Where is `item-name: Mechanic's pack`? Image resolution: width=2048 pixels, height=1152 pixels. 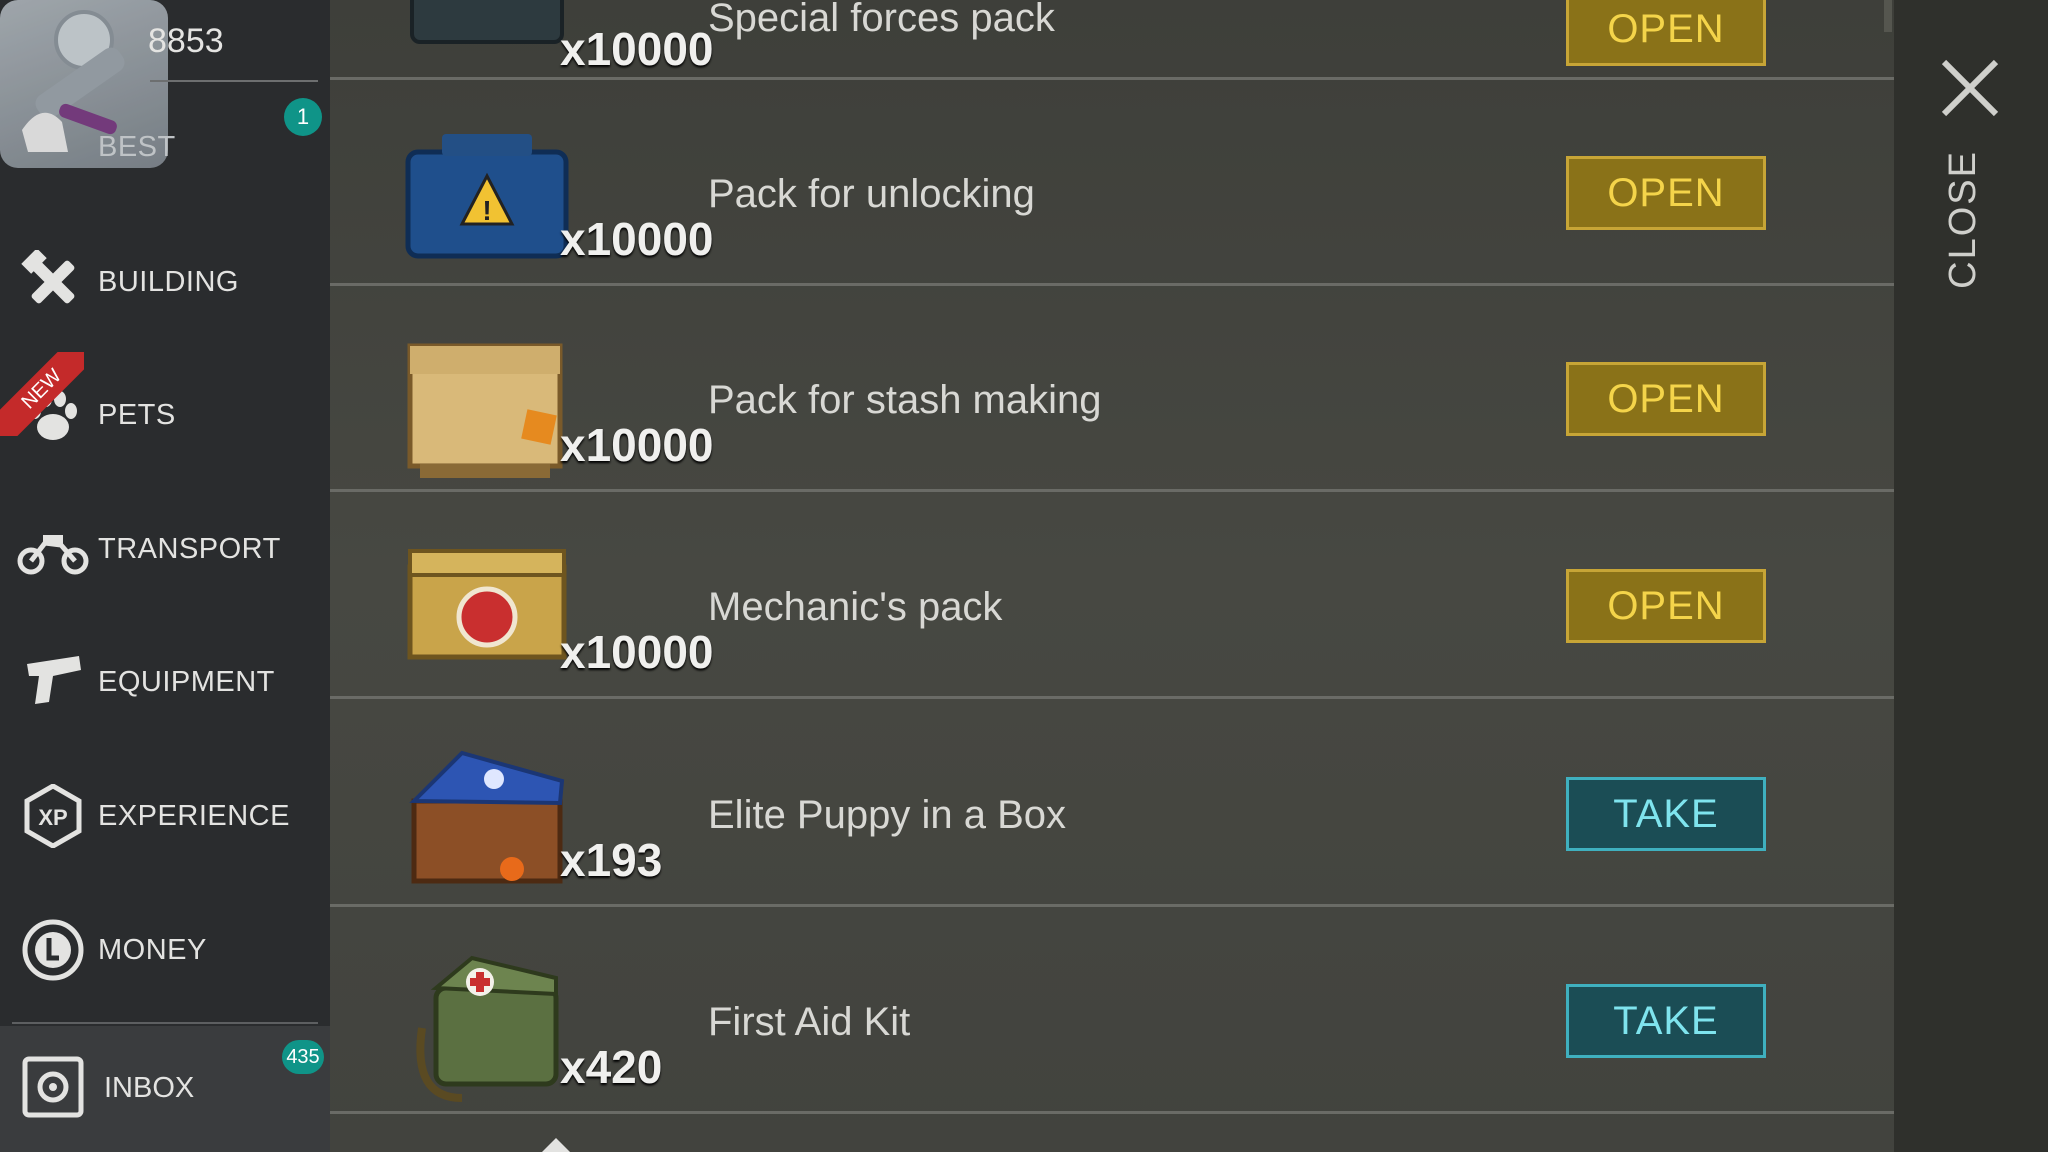
item-name: Mechanic's pack is located at coordinates (855, 607).